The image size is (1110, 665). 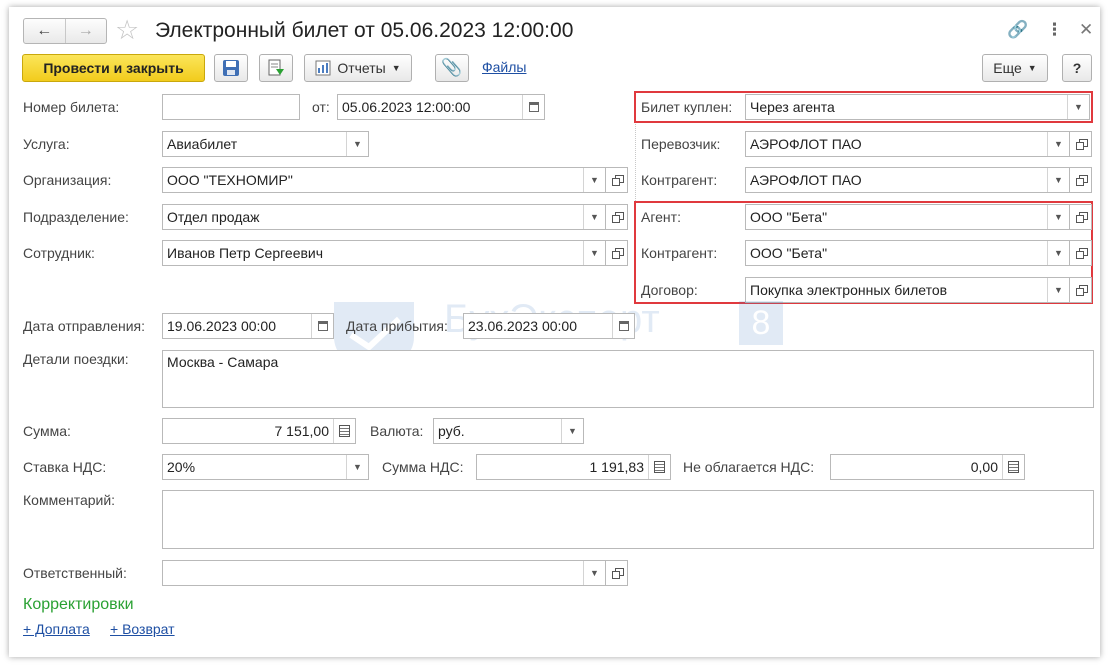 I want to click on organization-value: ООО "ТЕХНОМИР", so click(x=230, y=180).